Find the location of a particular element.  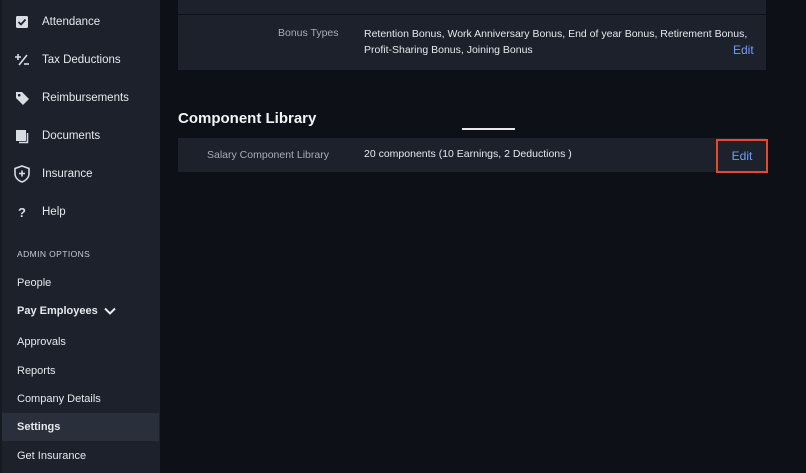

sidebar-item-help: ? Help is located at coordinates (80, 212).